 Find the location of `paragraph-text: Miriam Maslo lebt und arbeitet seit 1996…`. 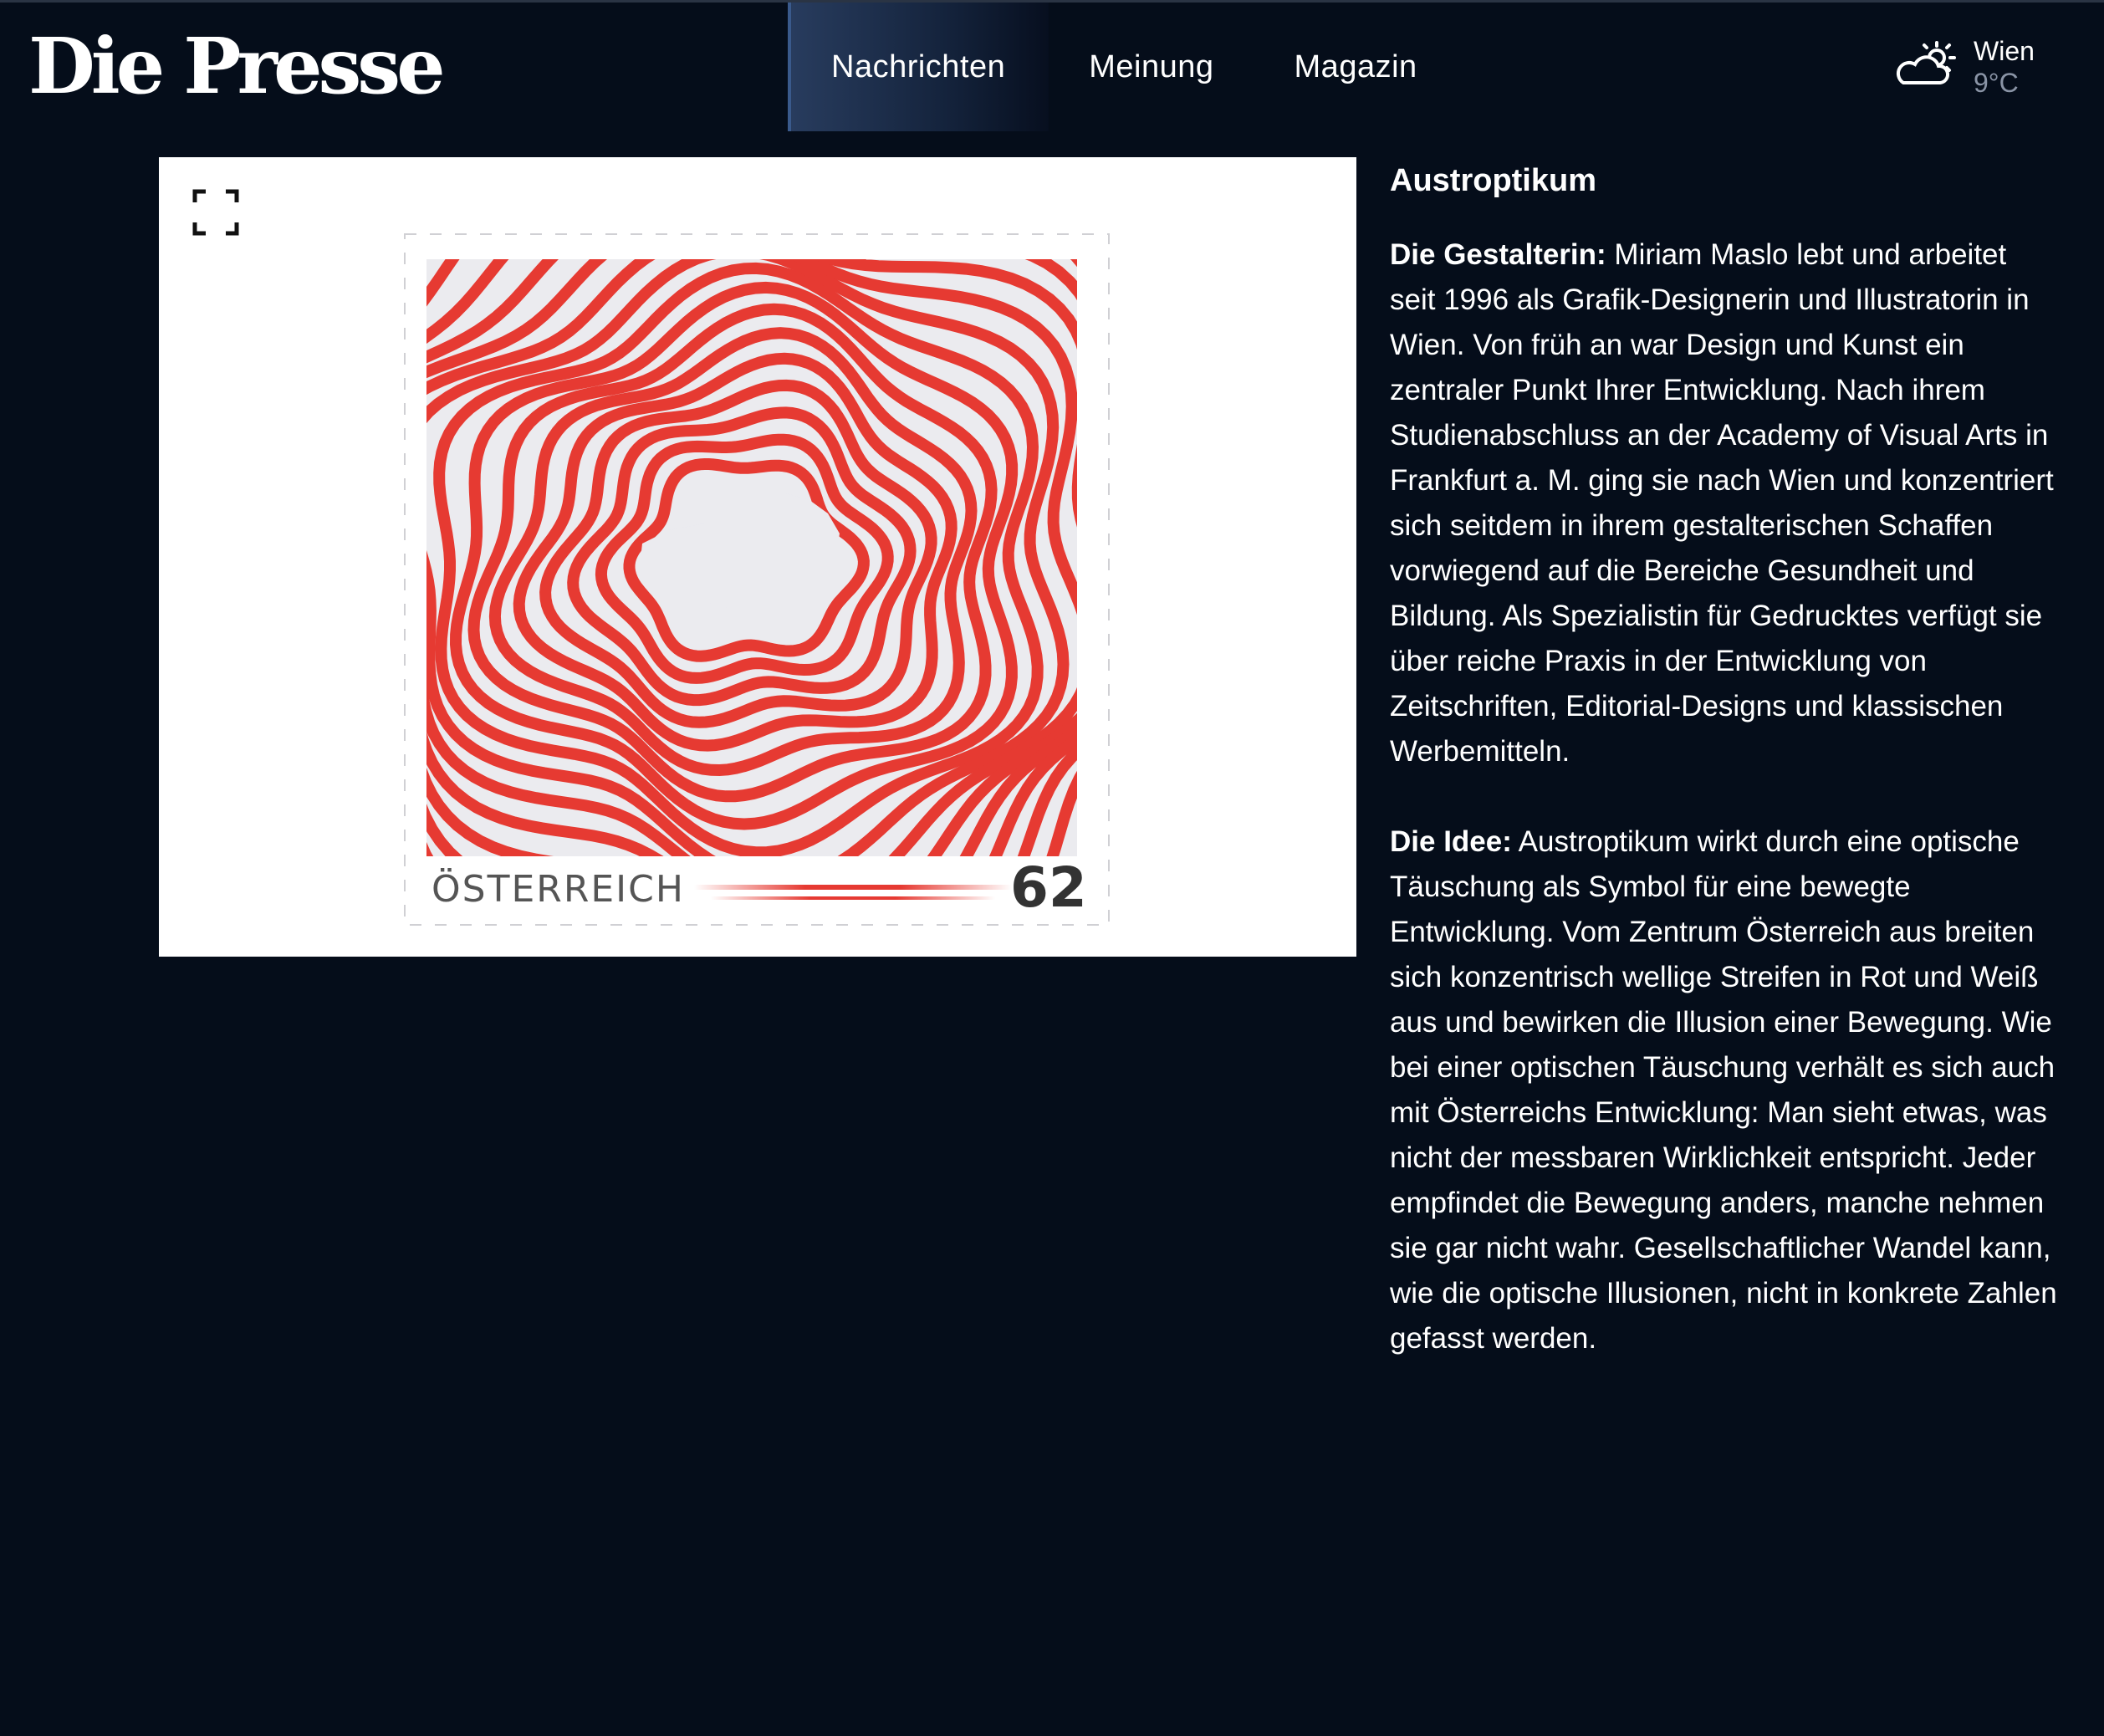

paragraph-text: Miriam Maslo lebt und arbeitet seit 1996… is located at coordinates (1722, 503).